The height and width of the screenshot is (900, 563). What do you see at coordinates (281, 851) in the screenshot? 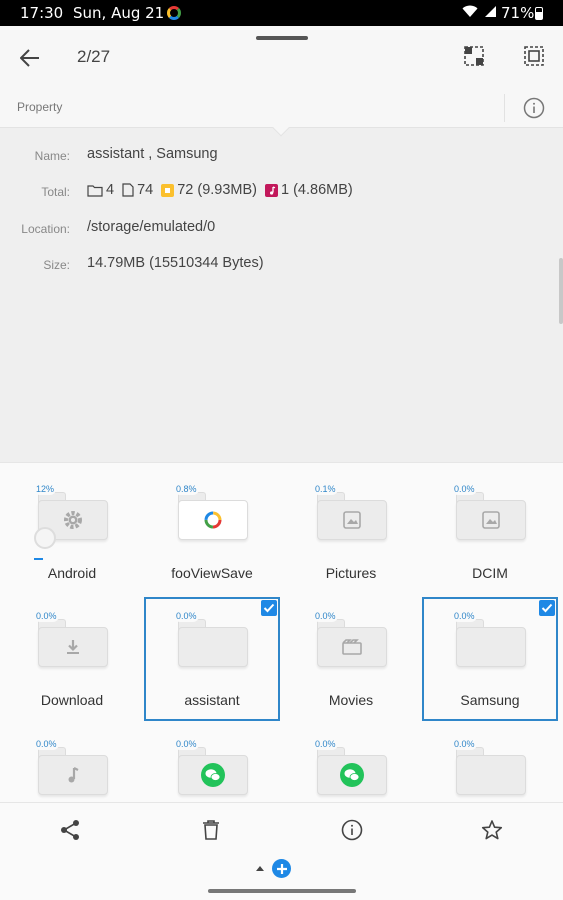
I see `bottom-action-bar` at bounding box center [281, 851].